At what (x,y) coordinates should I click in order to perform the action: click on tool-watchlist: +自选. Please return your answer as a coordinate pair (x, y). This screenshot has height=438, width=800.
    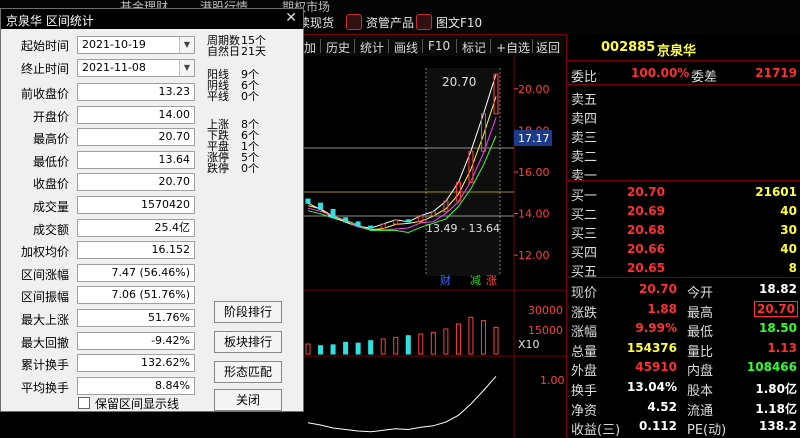
    Looking at the image, I should click on (513, 47).